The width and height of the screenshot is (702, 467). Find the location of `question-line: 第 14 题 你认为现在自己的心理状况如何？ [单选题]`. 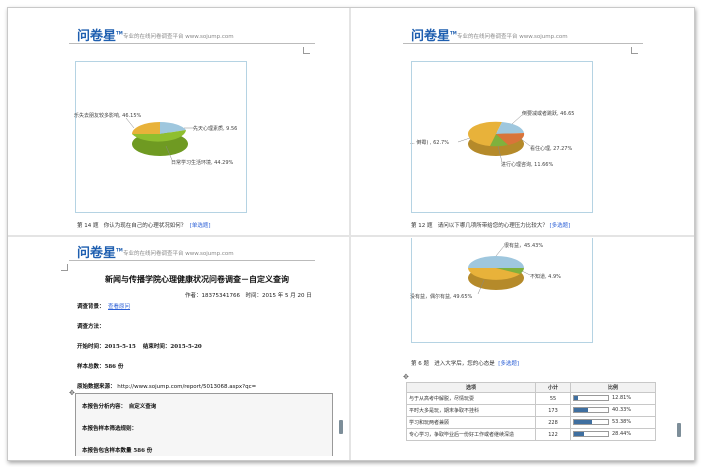

question-line: 第 14 题 你认为现在自己的心理状况如何？ [单选题] is located at coordinates (144, 226).